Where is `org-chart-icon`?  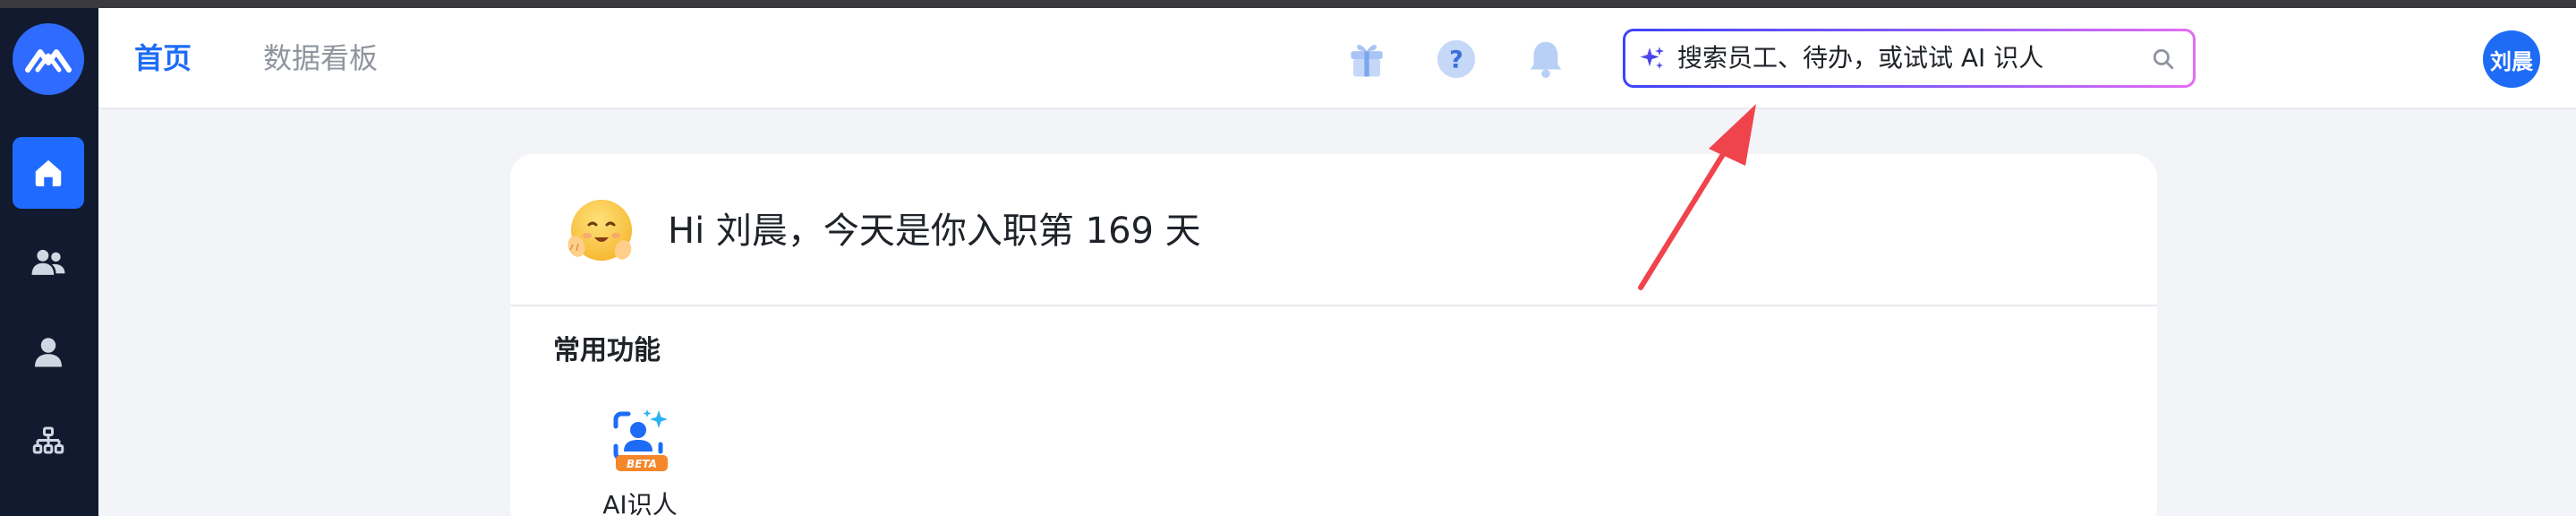
org-chart-icon is located at coordinates (48, 440).